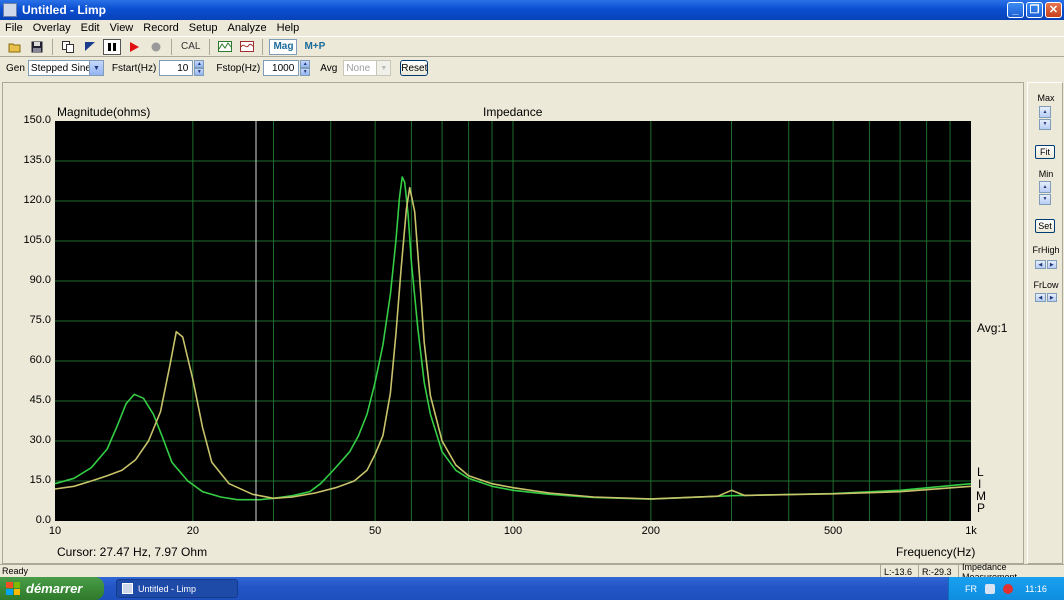  I want to click on pause-icon, so click(112, 46).